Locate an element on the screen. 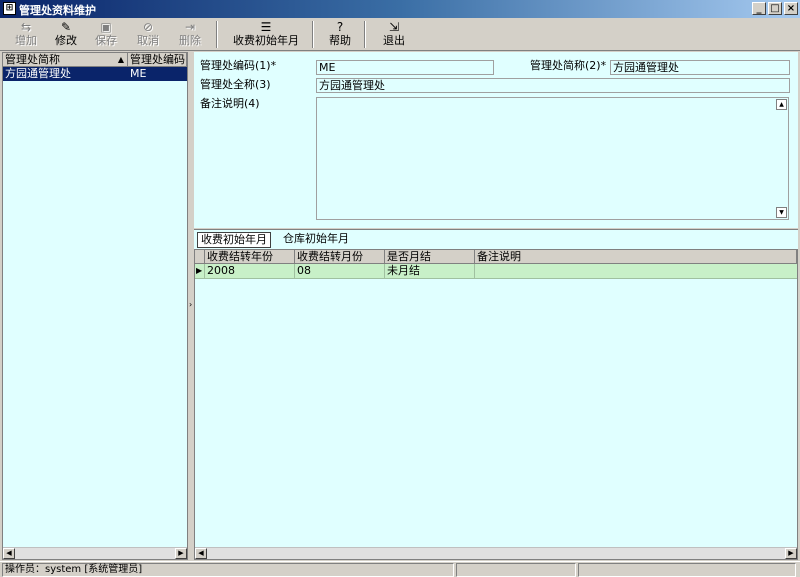 The height and width of the screenshot is (577, 800). note-label: 备注说明(4) is located at coordinates (230, 103).